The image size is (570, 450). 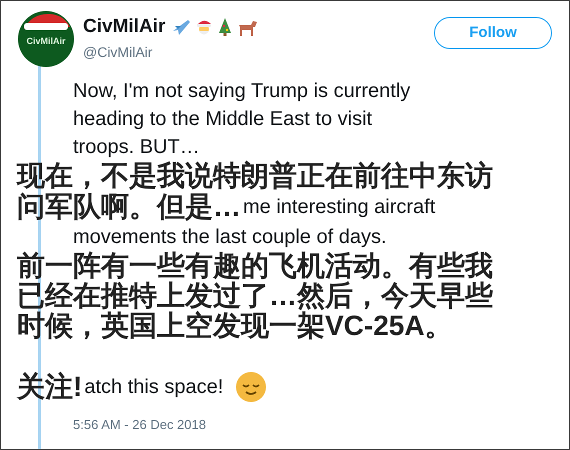 I want to click on tweet-text: me interesting aircraft, so click(x=339, y=207).